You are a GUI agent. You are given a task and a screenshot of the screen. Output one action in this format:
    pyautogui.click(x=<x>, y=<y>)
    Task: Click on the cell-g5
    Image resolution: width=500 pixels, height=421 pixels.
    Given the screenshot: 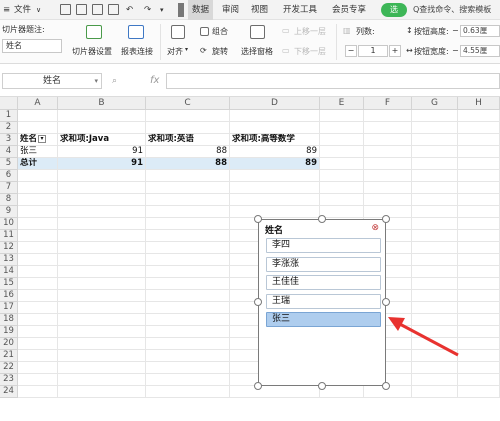 What is the action you would take?
    pyautogui.click(x=435, y=164)
    